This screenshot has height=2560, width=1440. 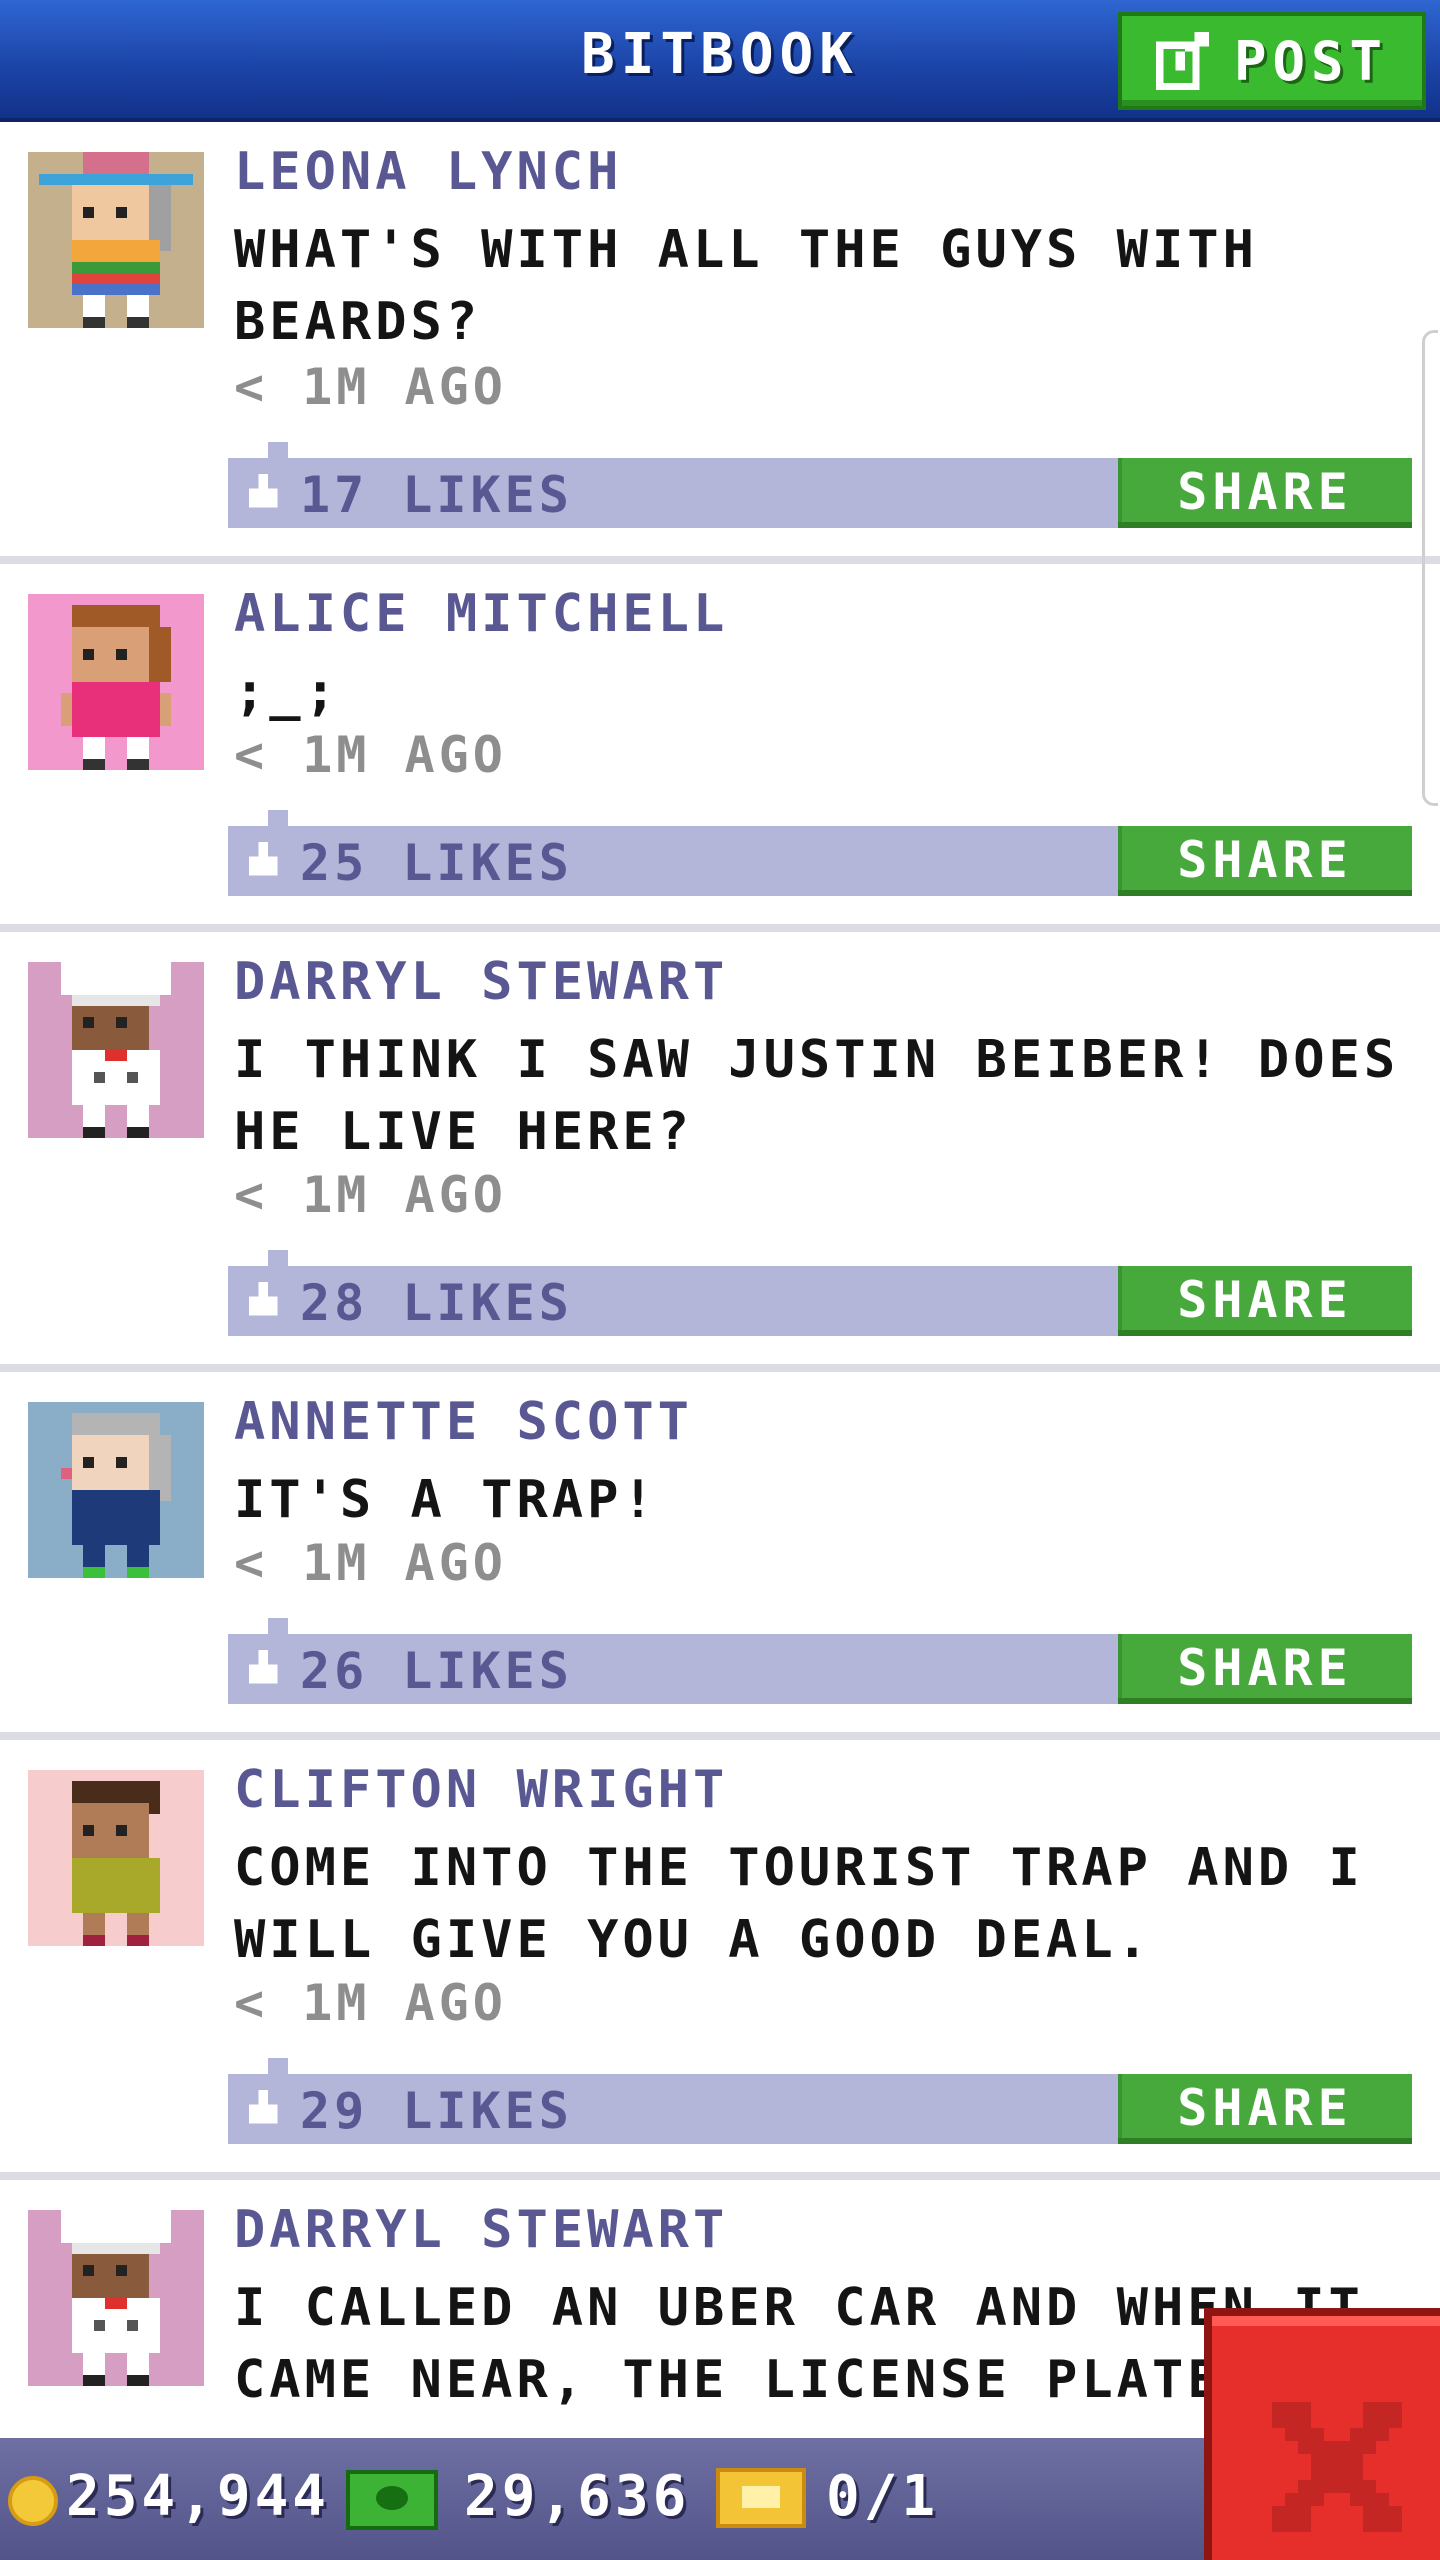 I want to click on like-bar: 26 LIKES SHARE, so click(x=820, y=1669).